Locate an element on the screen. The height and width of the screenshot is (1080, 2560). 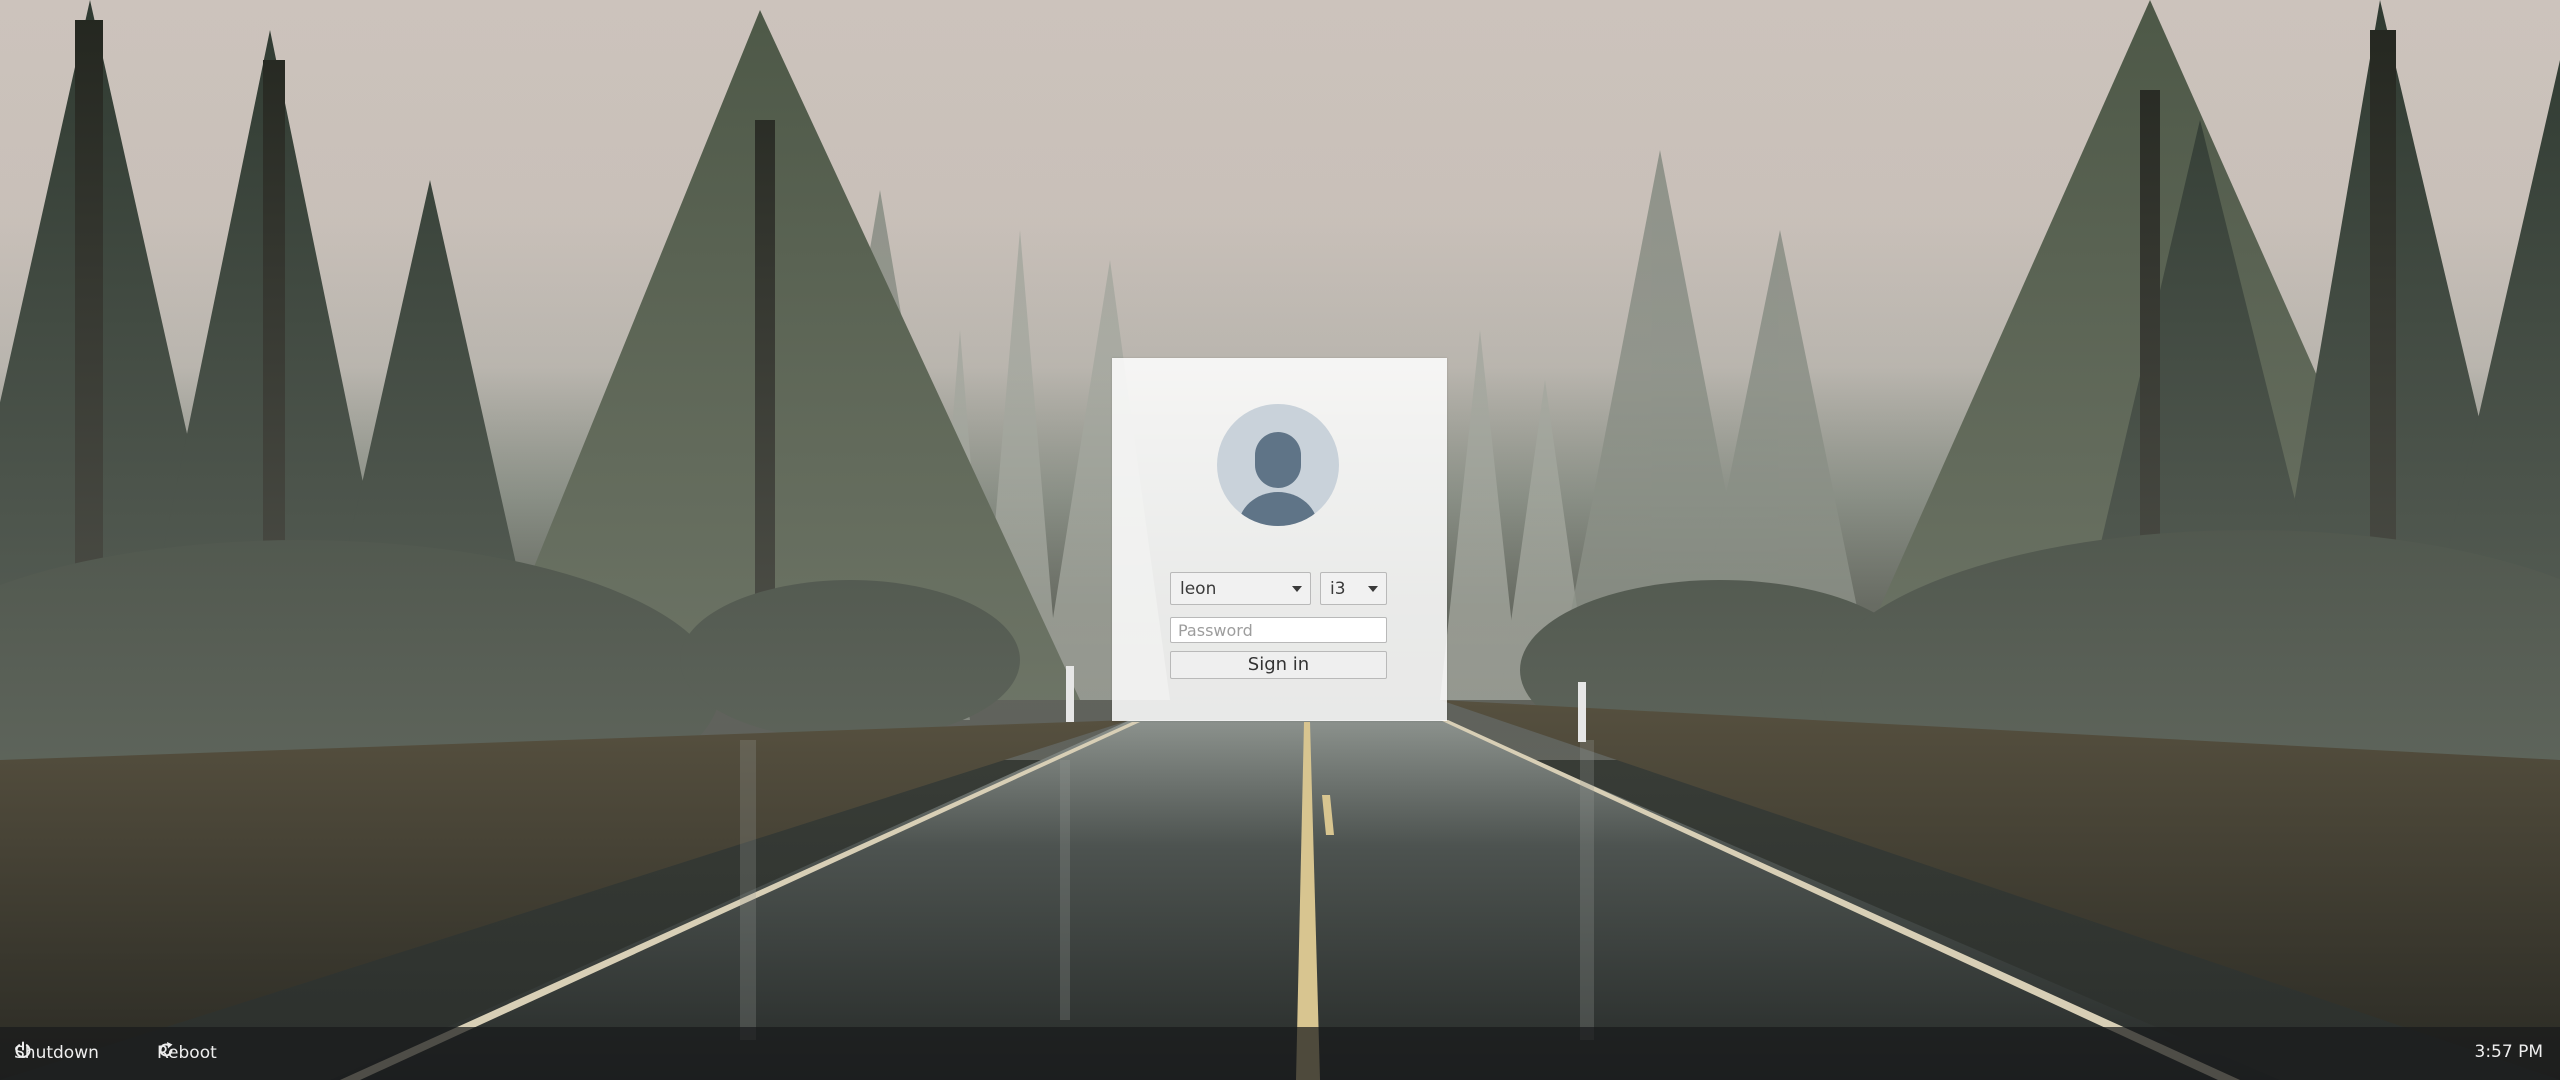
login-card: leon i3 Sign in is located at coordinates (1279, 539).